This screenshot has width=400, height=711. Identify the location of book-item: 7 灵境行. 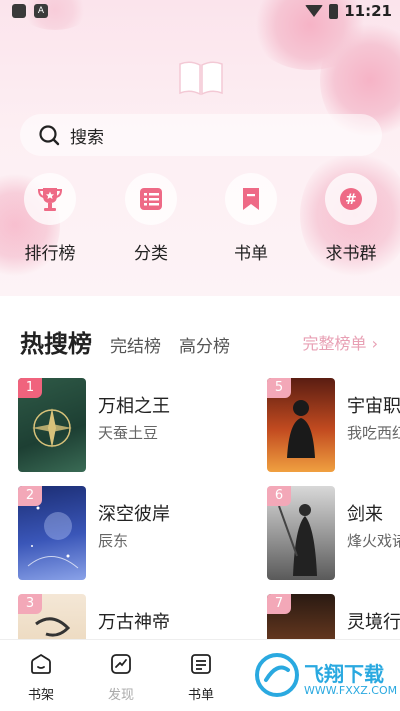
(333, 616).